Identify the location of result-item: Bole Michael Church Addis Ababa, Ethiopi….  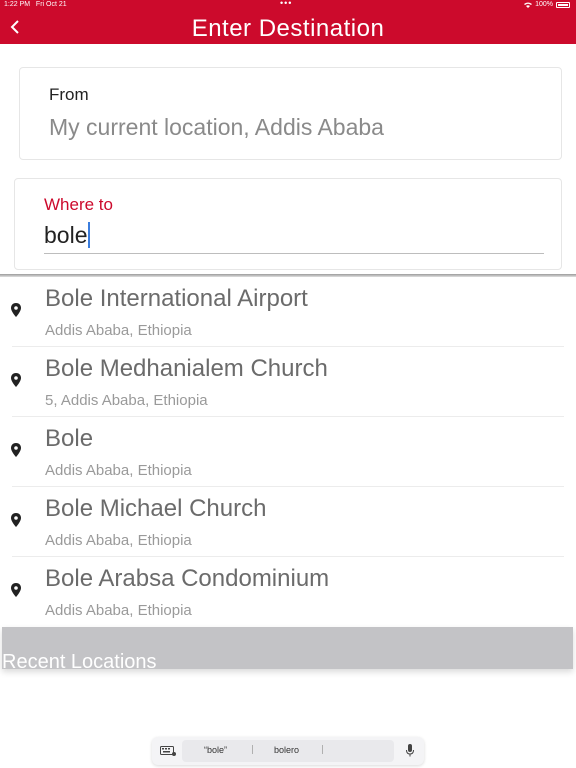
(288, 522).